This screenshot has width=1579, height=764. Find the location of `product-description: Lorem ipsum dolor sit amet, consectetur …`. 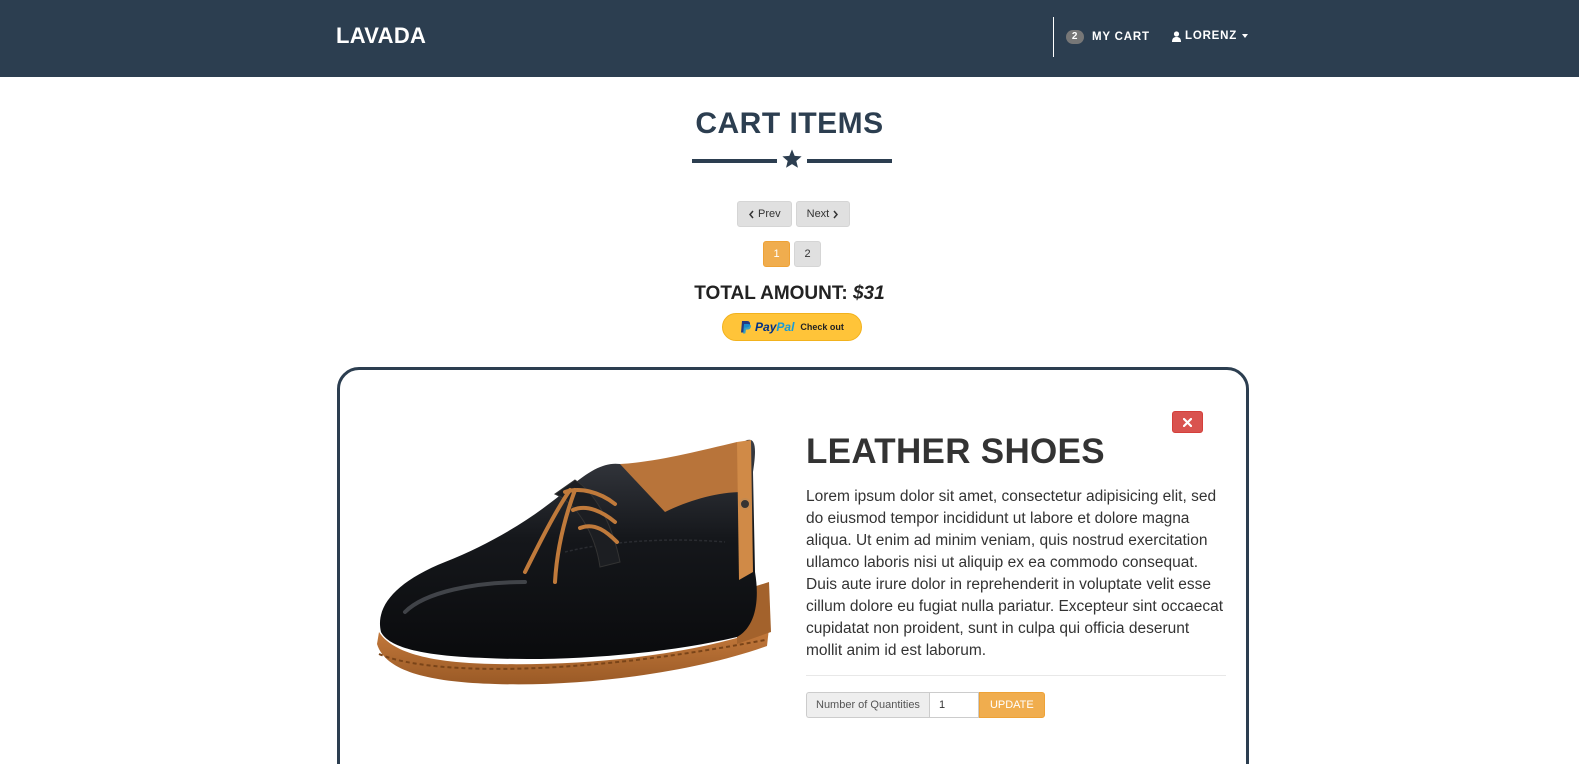

product-description: Lorem ipsum dolor sit amet, consectetur … is located at coordinates (1015, 573).